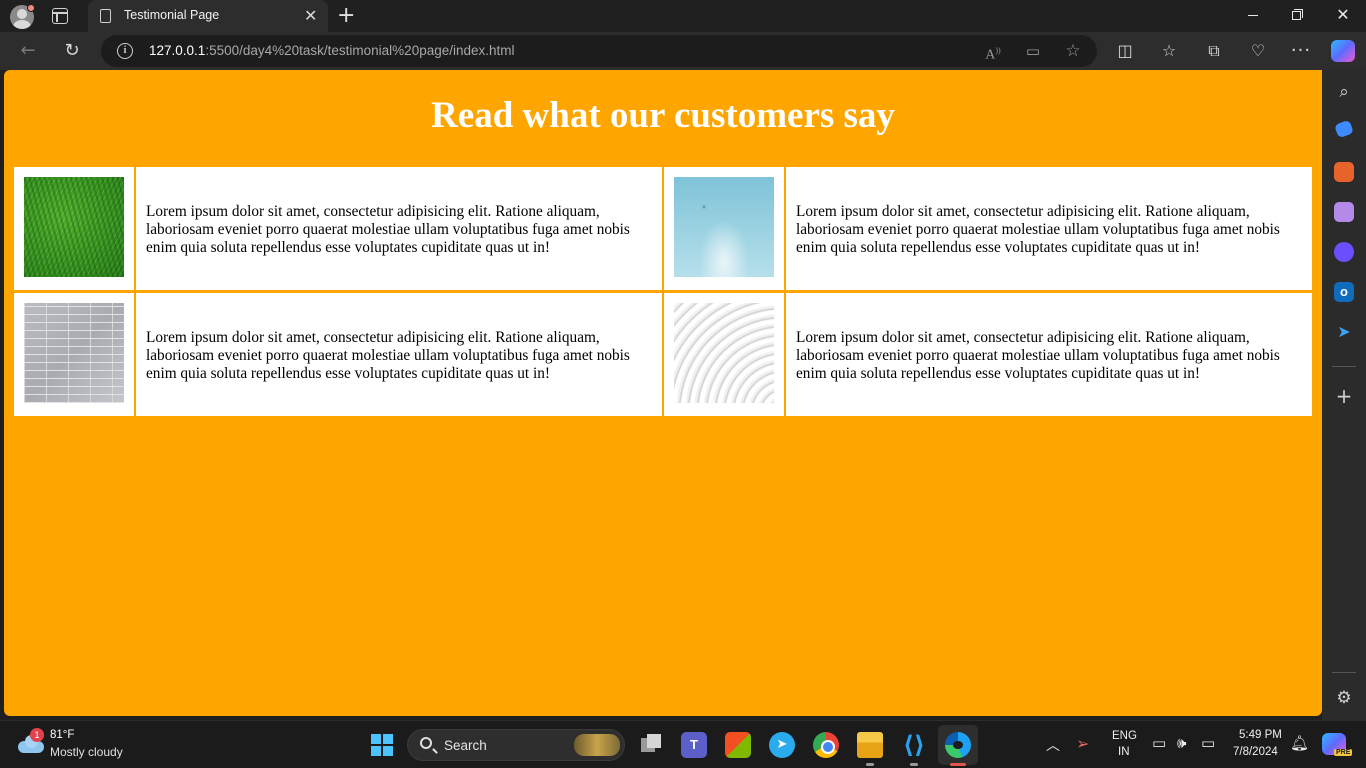 The height and width of the screenshot is (768, 1366). What do you see at coordinates (1344, 212) in the screenshot?
I see `games-icon` at bounding box center [1344, 212].